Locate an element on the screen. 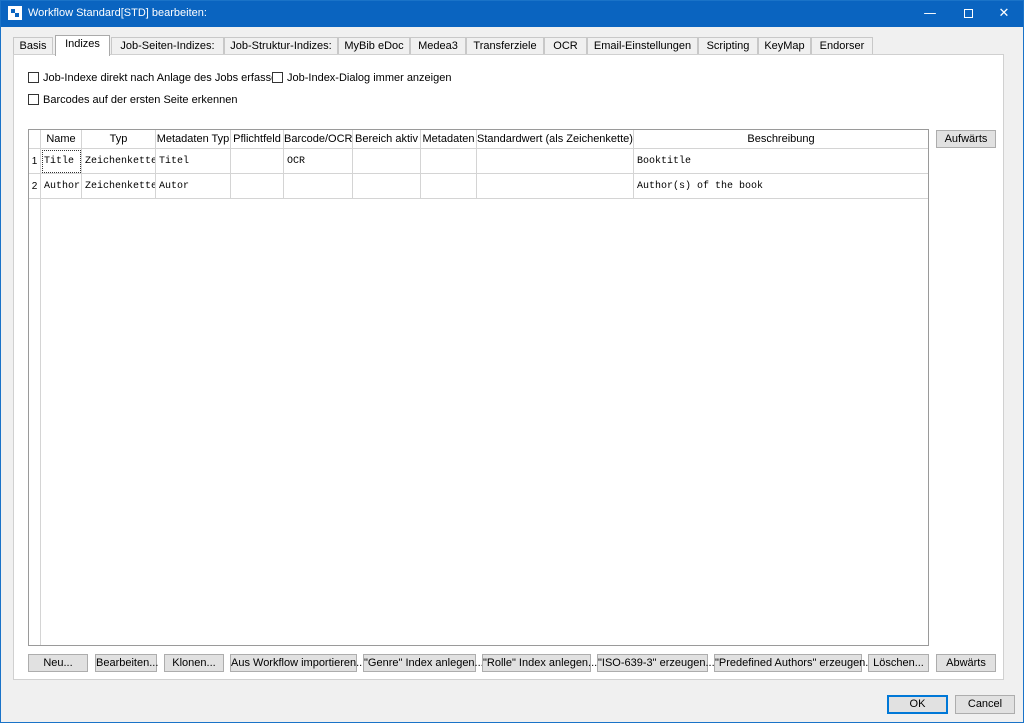 The image size is (1024, 723). tab-scripting: Scripting is located at coordinates (728, 46).